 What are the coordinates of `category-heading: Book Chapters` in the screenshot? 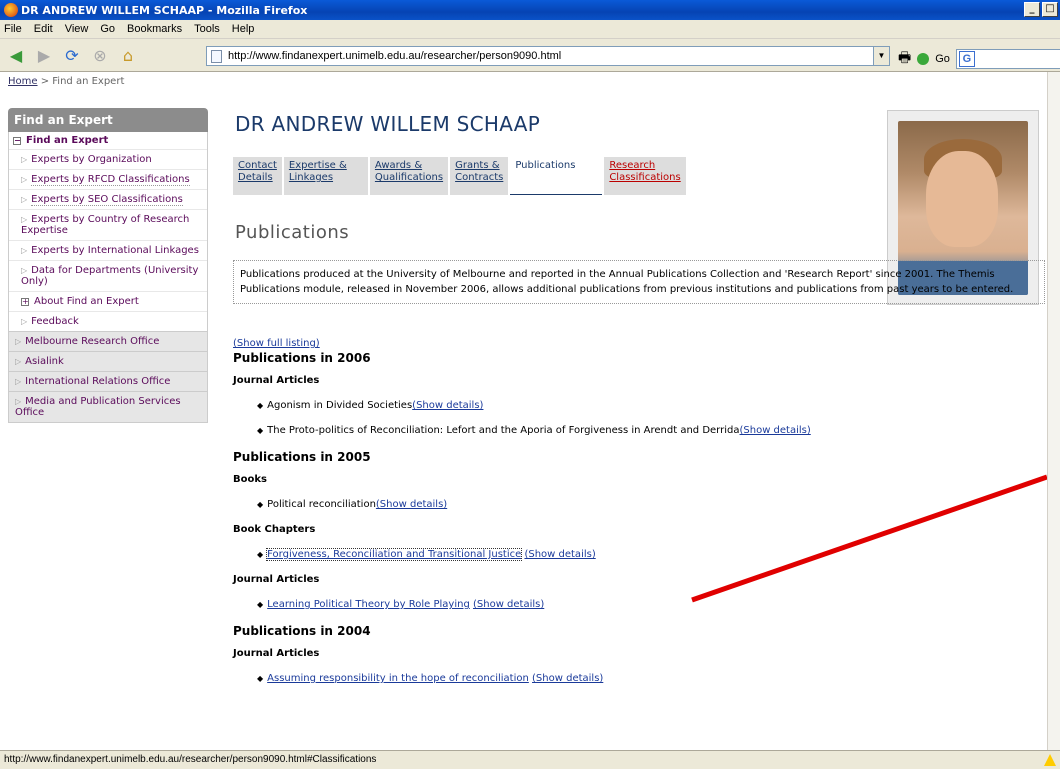 It's located at (274, 529).